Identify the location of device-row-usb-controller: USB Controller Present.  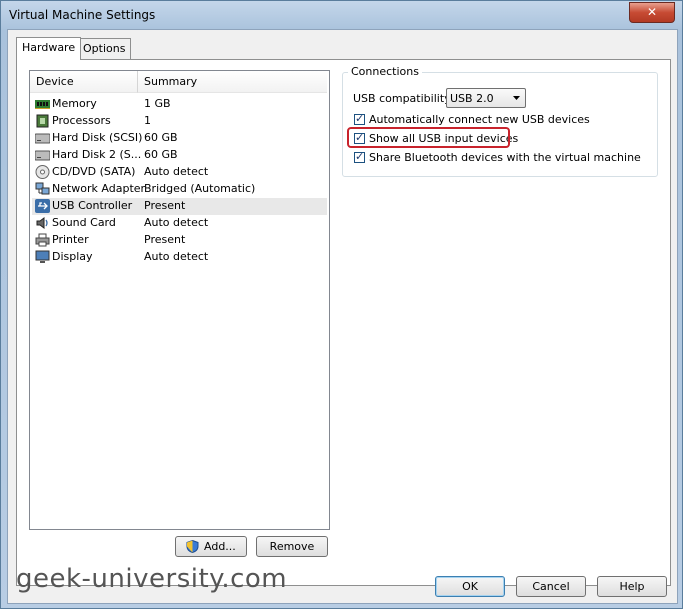
(179, 206).